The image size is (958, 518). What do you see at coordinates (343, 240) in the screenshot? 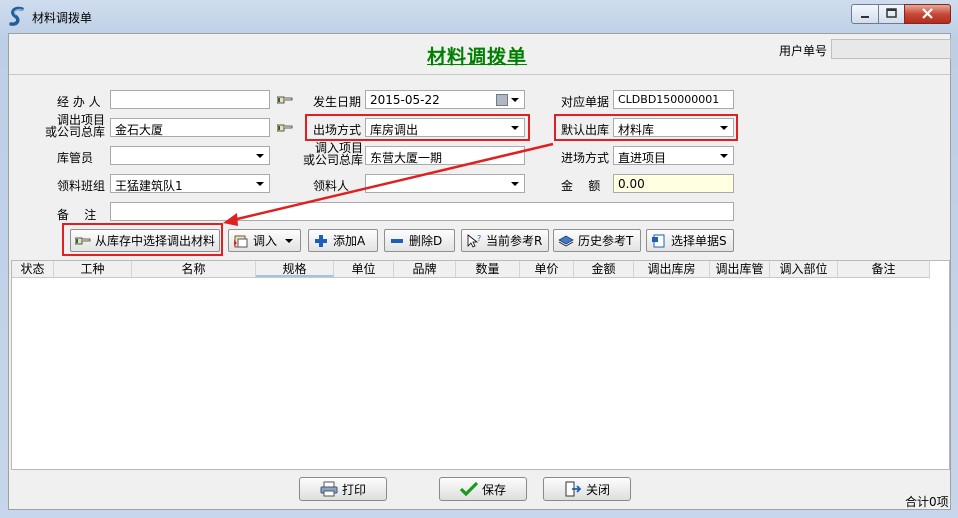
I see `add-button: 添加A` at bounding box center [343, 240].